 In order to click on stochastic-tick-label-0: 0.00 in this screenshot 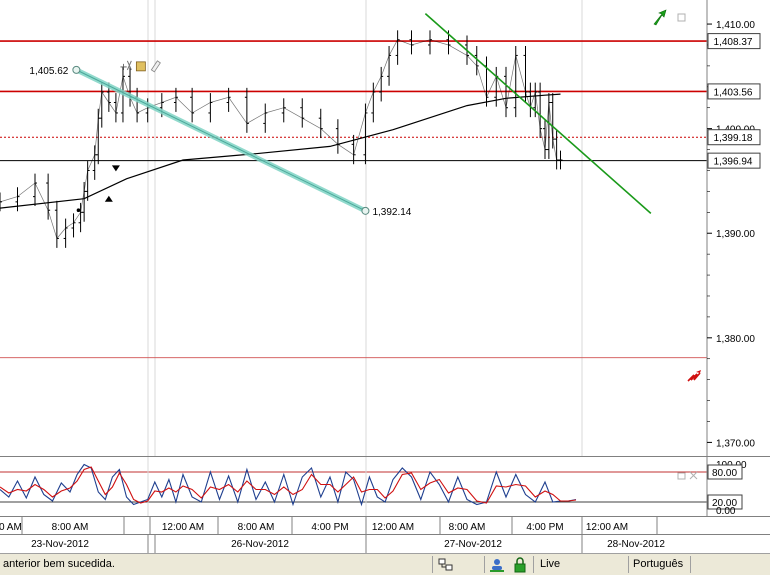, I will do `click(726, 511)`.